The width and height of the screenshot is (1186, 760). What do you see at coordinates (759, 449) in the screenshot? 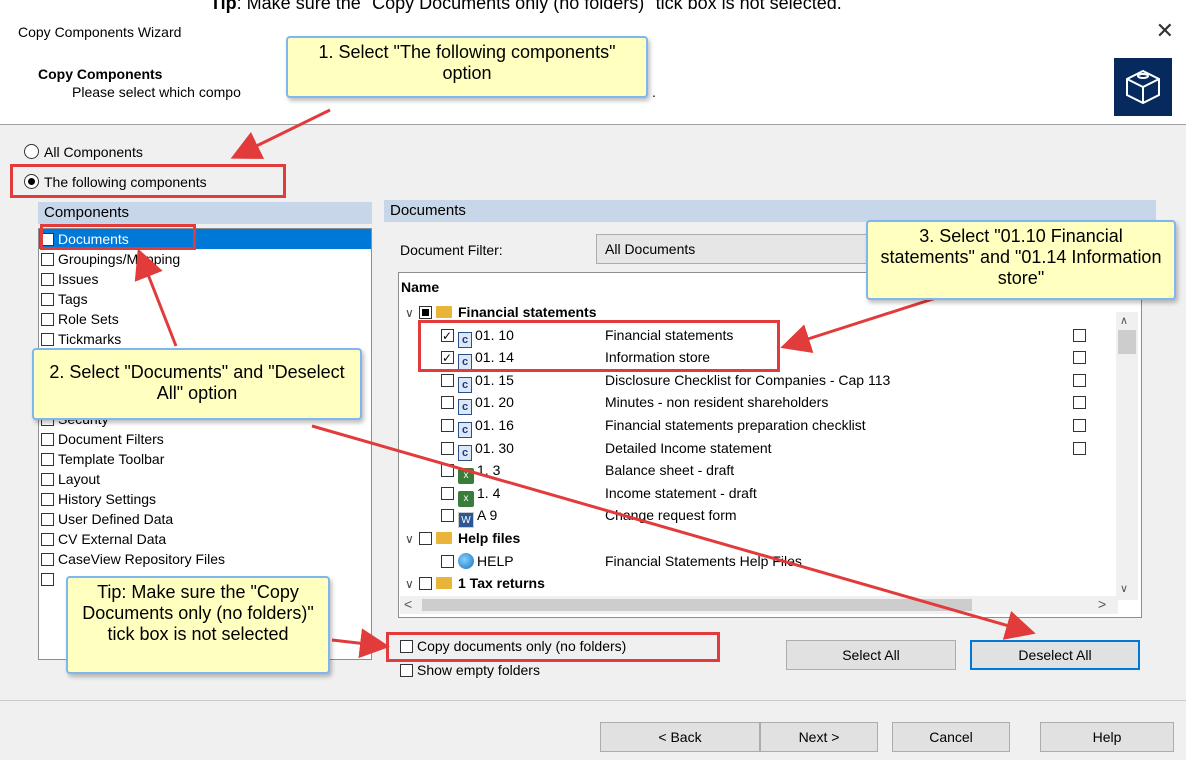
I see `tree-document-row: c 01. 30 Detailed Income statement` at bounding box center [759, 449].